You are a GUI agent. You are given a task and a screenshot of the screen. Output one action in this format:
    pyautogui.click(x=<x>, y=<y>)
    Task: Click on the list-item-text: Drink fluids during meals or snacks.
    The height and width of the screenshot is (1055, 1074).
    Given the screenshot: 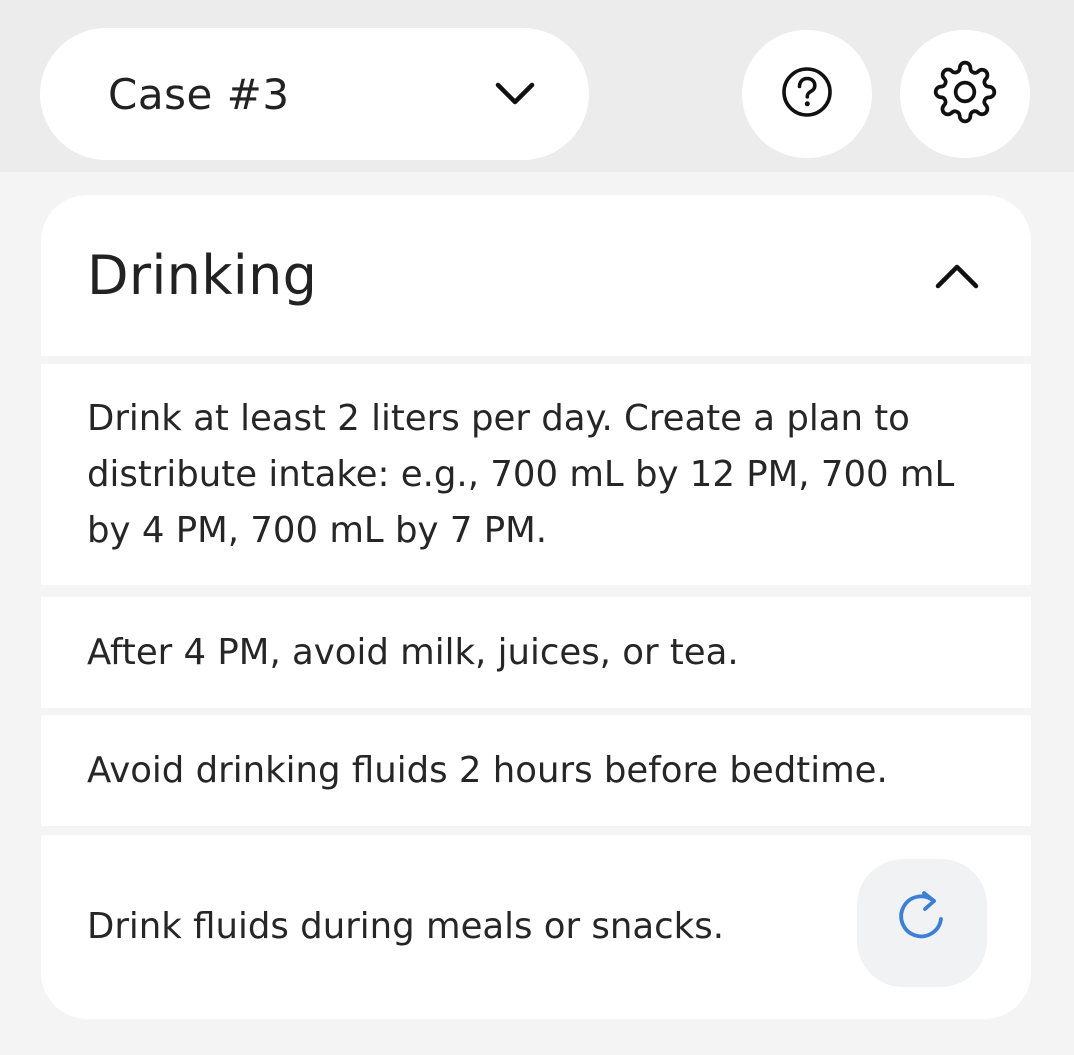 What is the action you would take?
    pyautogui.click(x=406, y=926)
    